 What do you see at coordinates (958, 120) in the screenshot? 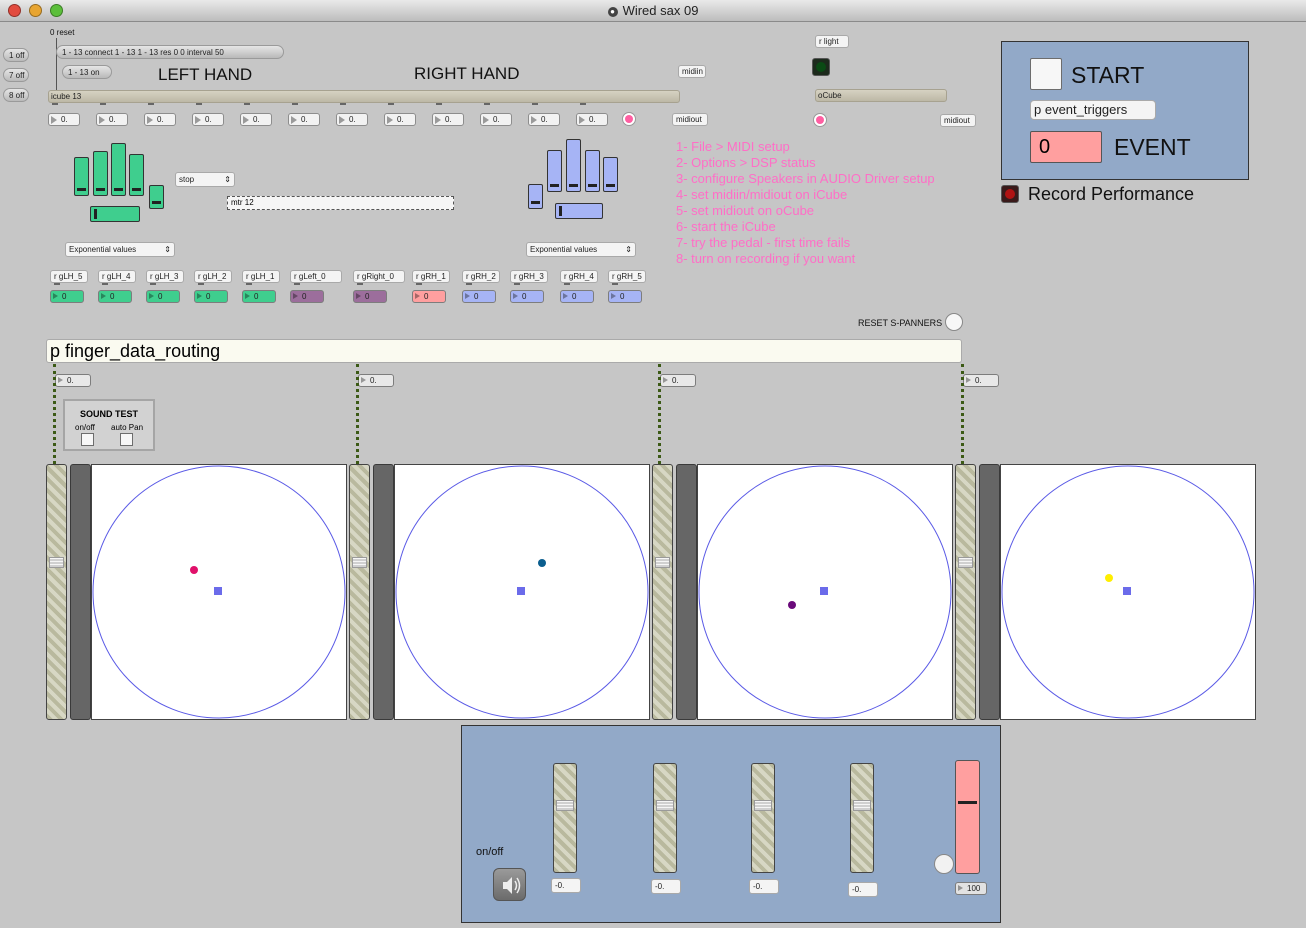
I see `ocube-midiout-object: midiout` at bounding box center [958, 120].